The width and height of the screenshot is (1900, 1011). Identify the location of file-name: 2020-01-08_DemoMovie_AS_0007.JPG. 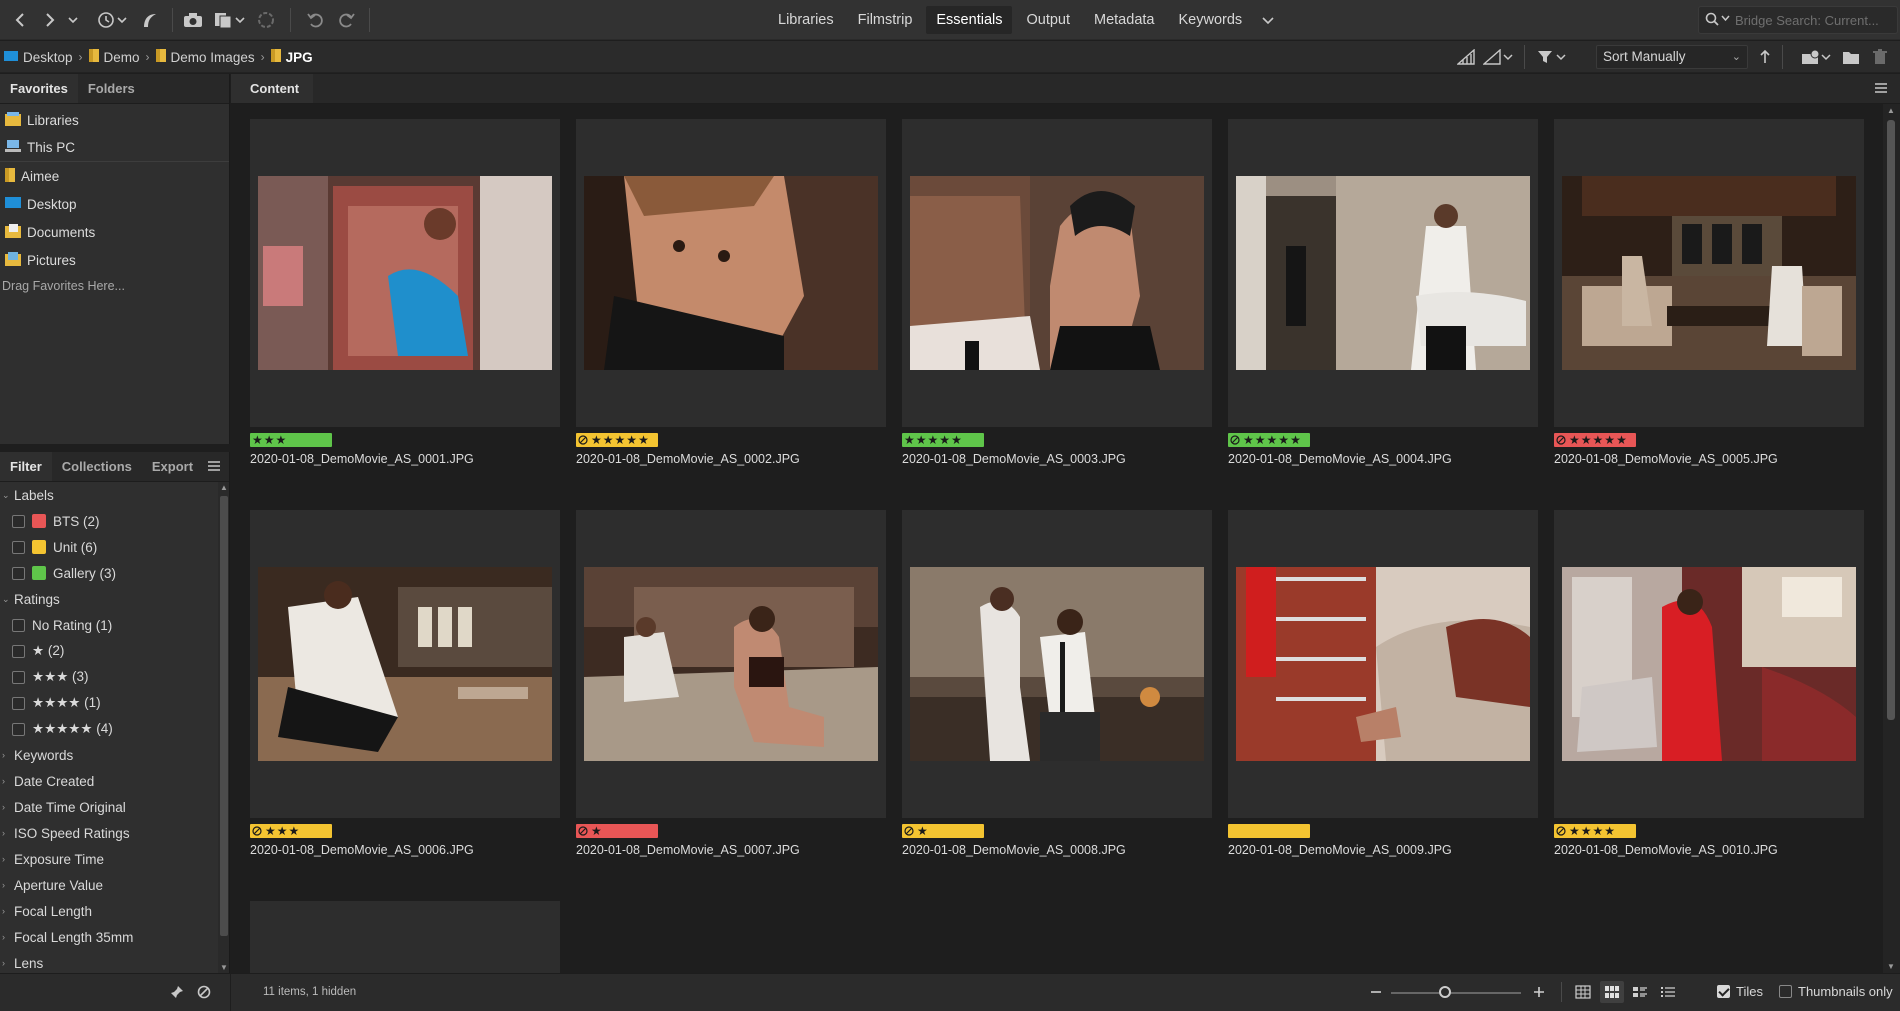
(688, 850).